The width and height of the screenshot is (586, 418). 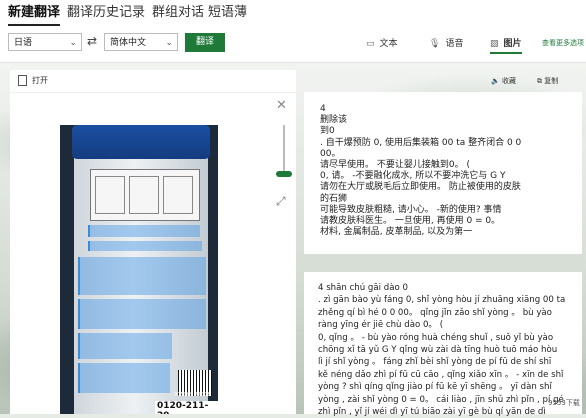 What do you see at coordinates (551, 81) in the screenshot?
I see `copy-label: 复制` at bounding box center [551, 81].